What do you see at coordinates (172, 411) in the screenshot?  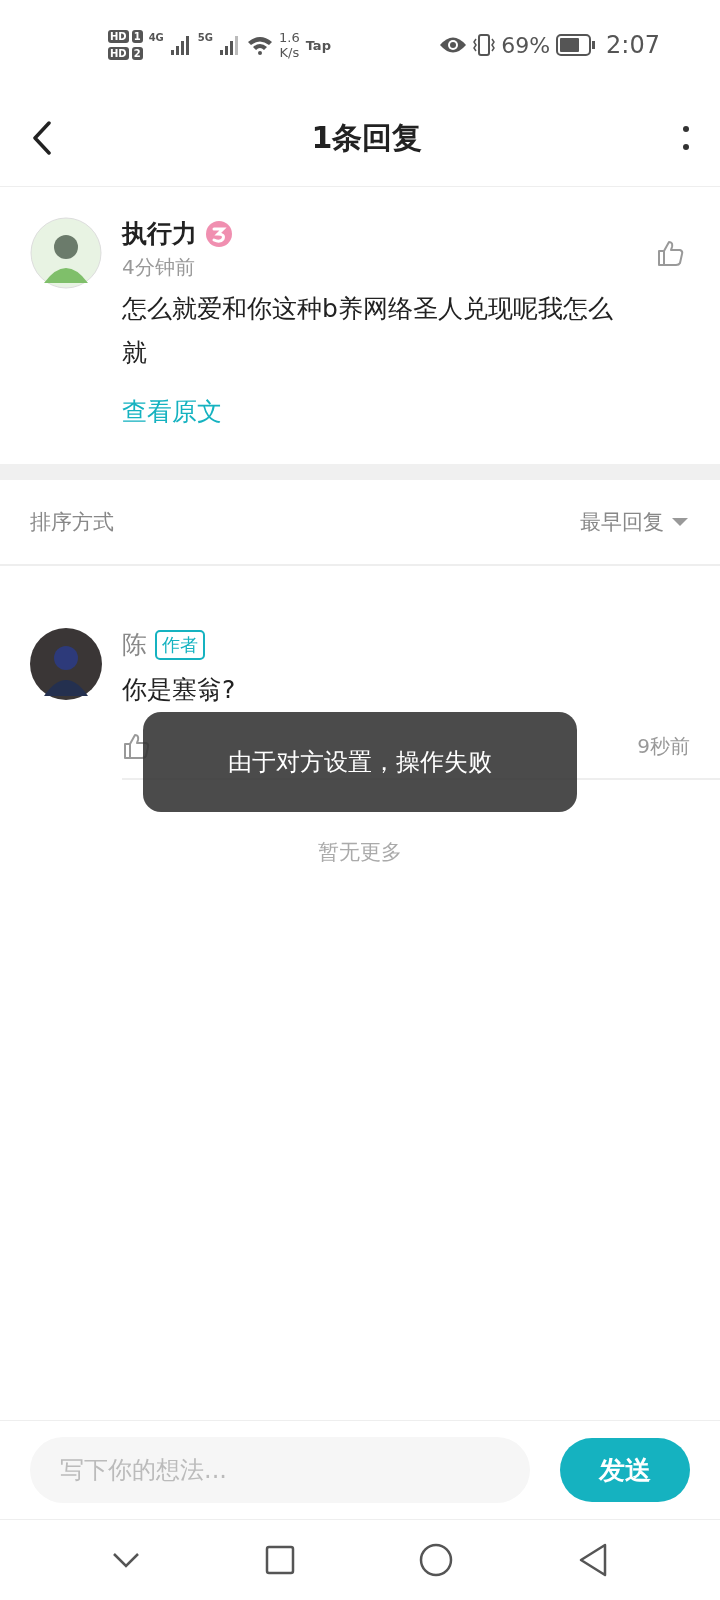 I see `view-original-link: 查看原文` at bounding box center [172, 411].